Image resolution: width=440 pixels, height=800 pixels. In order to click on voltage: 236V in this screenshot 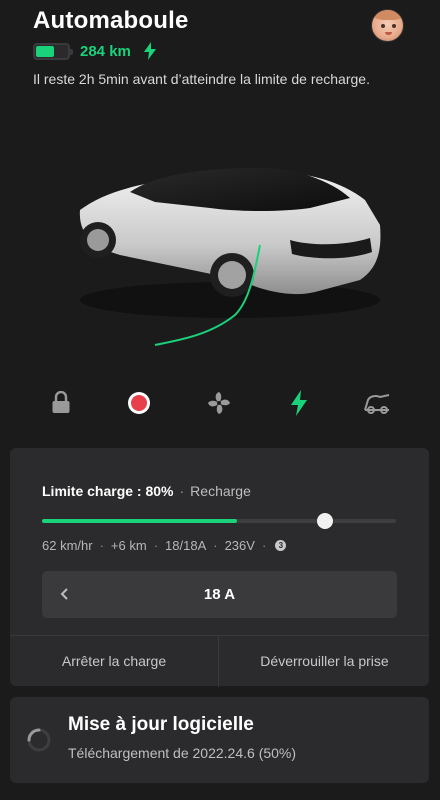, I will do `click(239, 545)`.